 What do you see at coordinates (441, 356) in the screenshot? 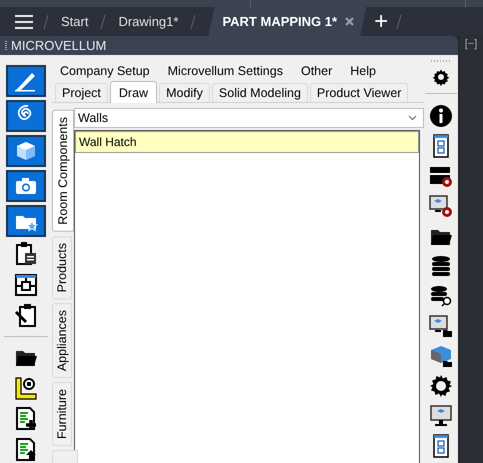
I see `machine-icon` at bounding box center [441, 356].